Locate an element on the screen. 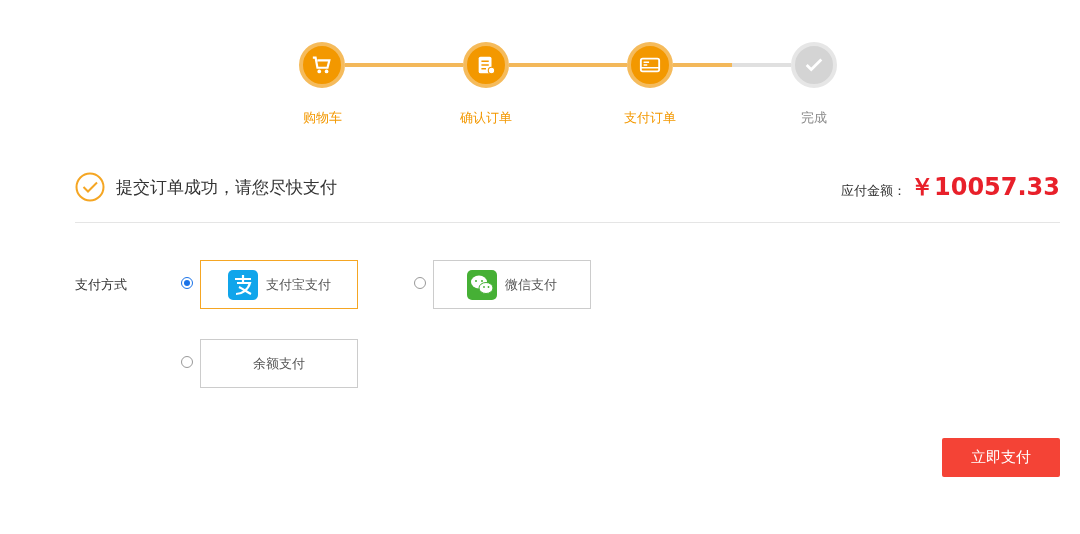  payment-option: 支付宝支付 is located at coordinates (279, 284).